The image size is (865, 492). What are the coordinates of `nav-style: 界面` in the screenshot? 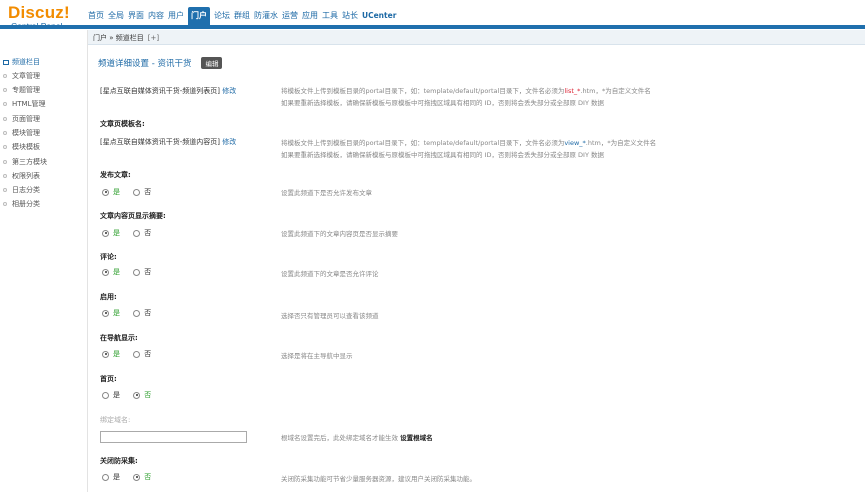 It's located at (136, 16).